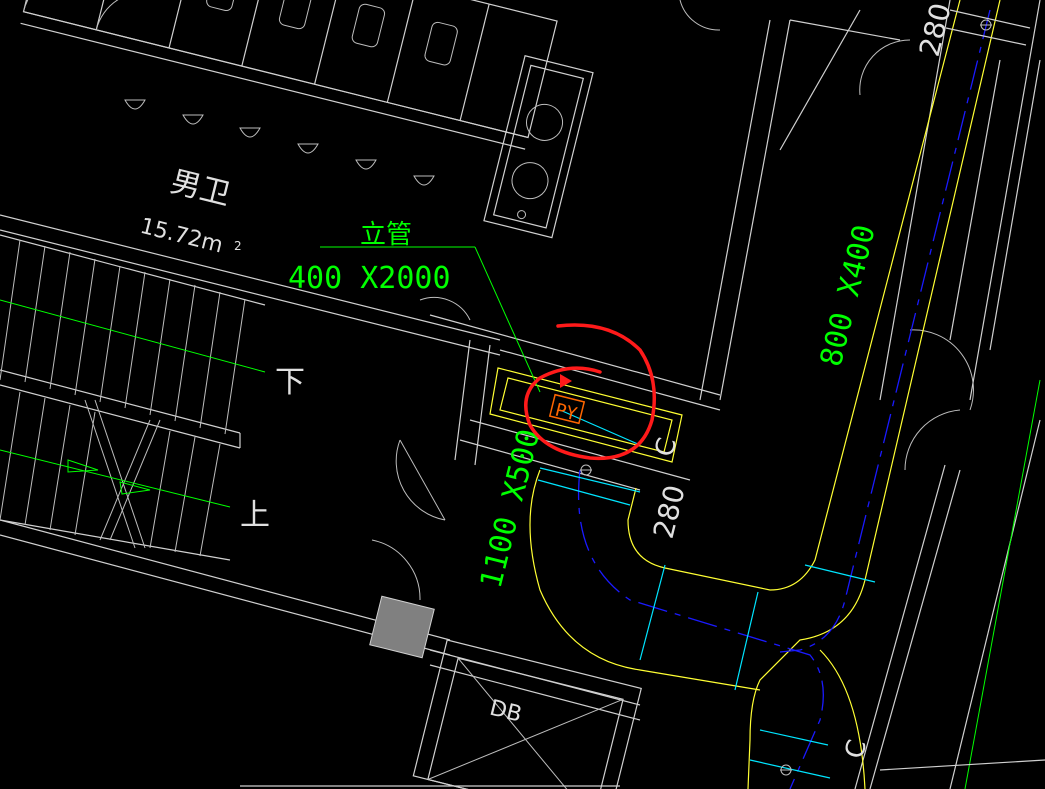 This screenshot has width=1045, height=789. Describe the element at coordinates (279, 142) in the screenshot. I see `urinals-row` at that location.